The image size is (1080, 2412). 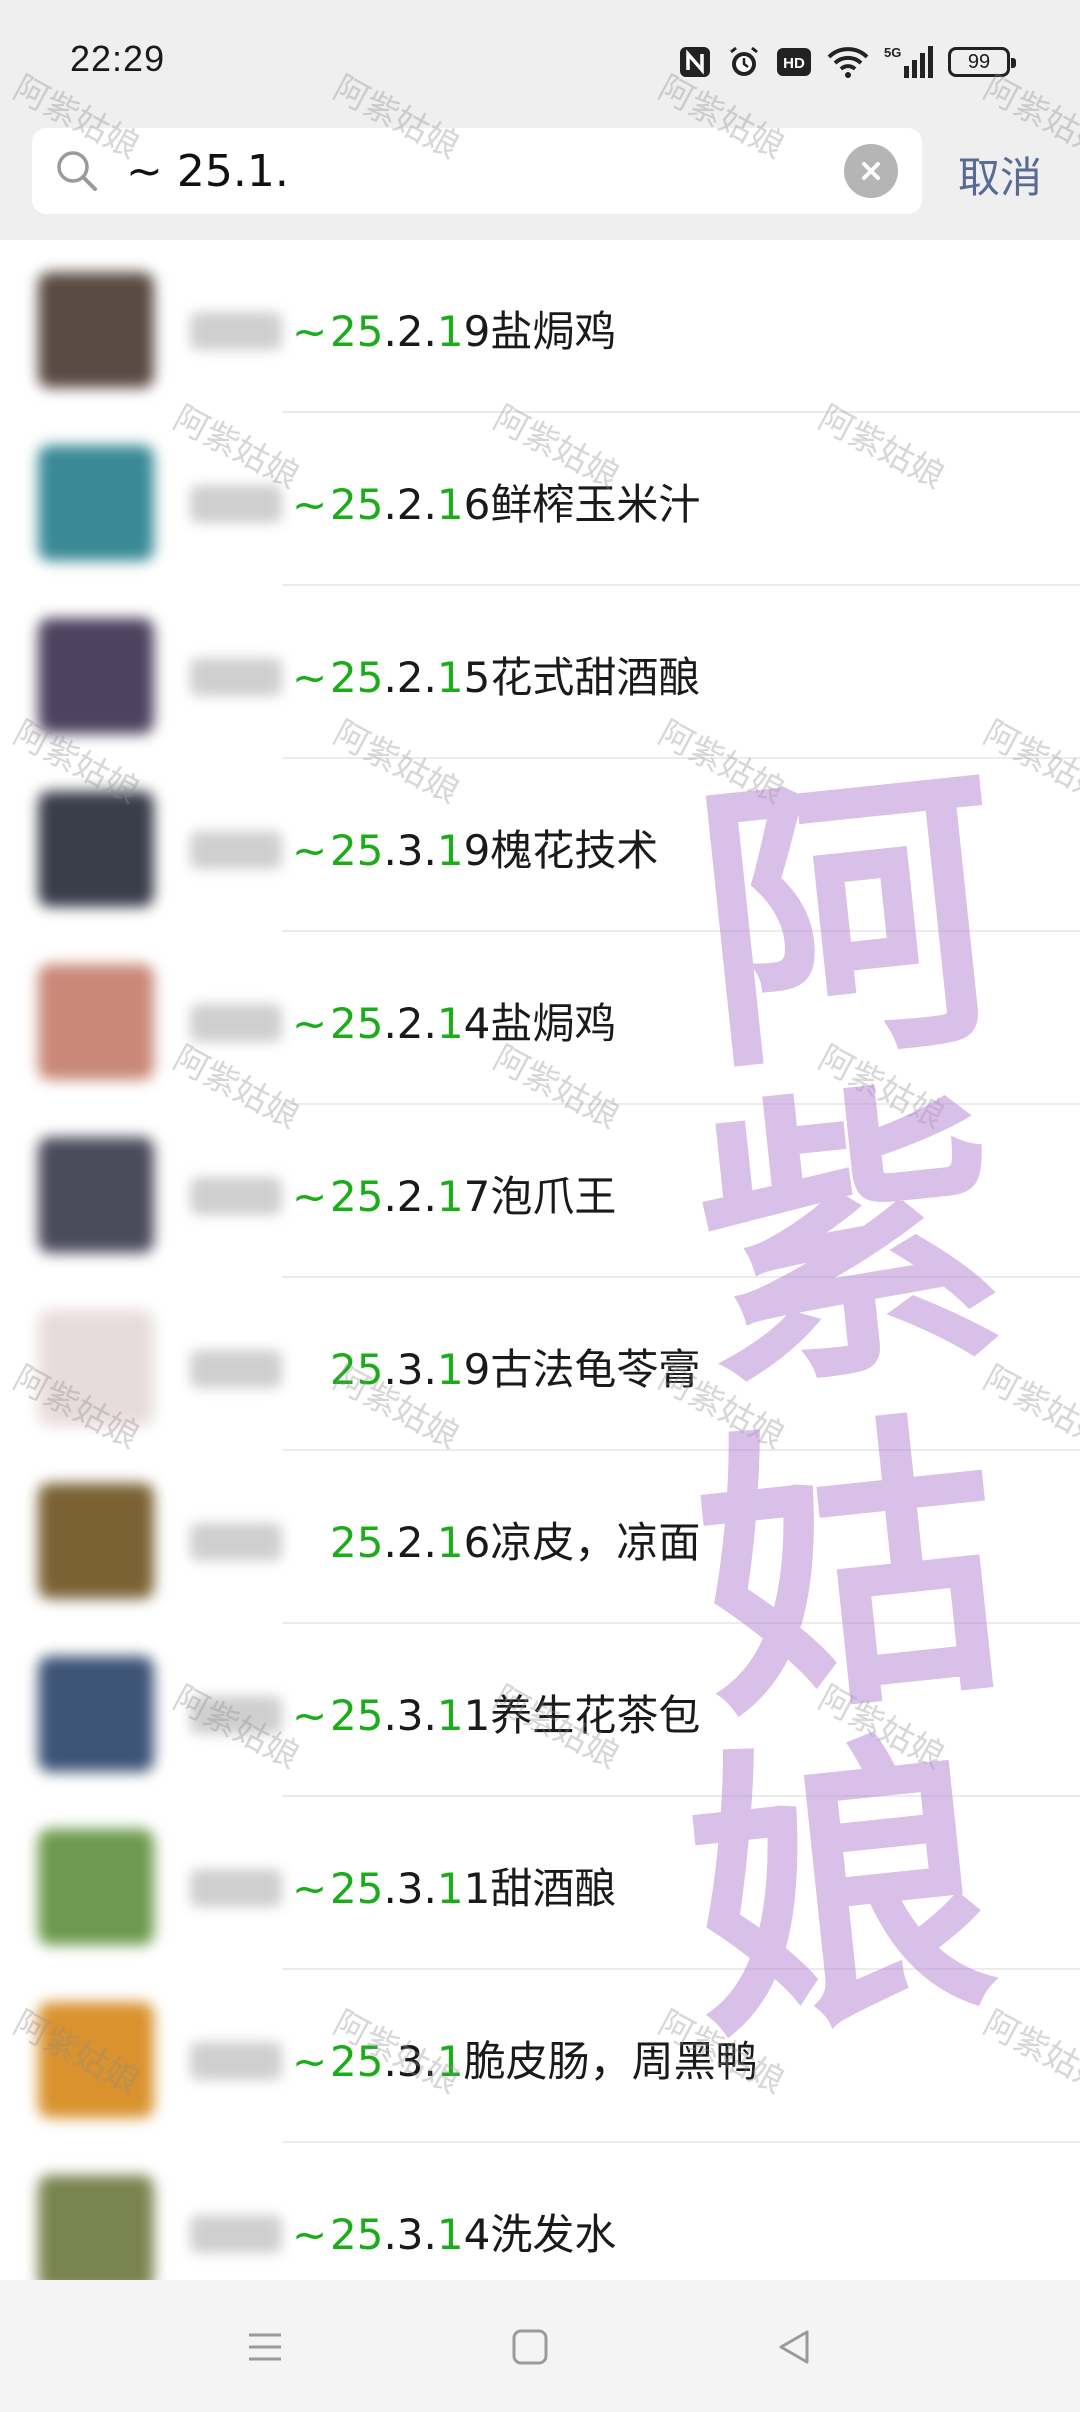 What do you see at coordinates (582, 1715) in the screenshot?
I see `result-title-rest: 1养生花茶包` at bounding box center [582, 1715].